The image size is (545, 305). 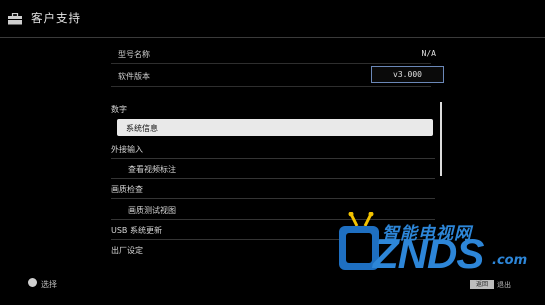 What do you see at coordinates (127, 250) in the screenshot?
I see `menu-item-label: 出厂设定` at bounding box center [127, 250].